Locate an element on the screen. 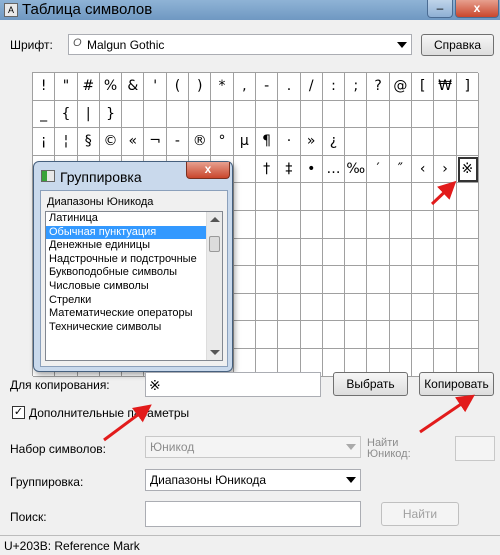  char-cell: ) is located at coordinates (200, 87).